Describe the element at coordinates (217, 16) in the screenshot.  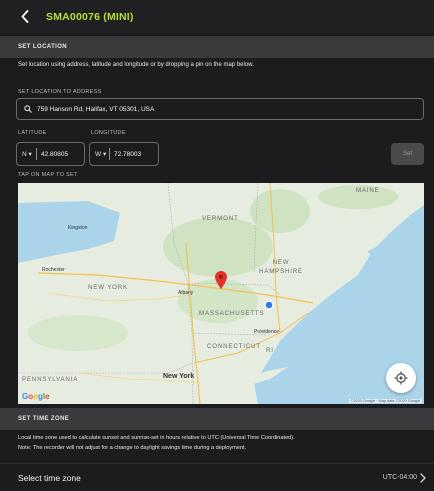
I see `top-bar: SMA00076 (MINI)` at that location.